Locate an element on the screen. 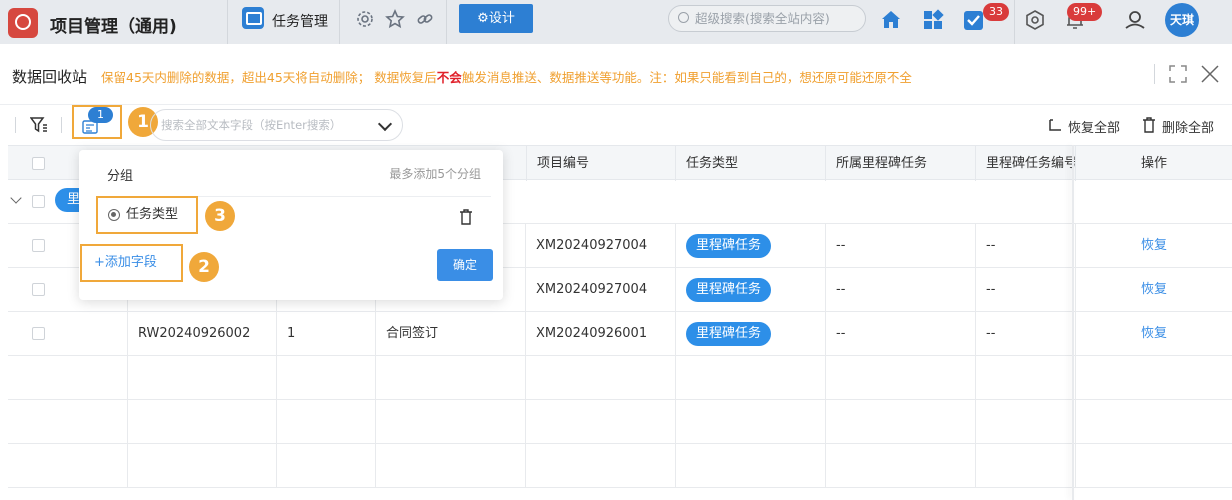 This screenshot has width=1232, height=500. app-logo-icon is located at coordinates (23, 23).